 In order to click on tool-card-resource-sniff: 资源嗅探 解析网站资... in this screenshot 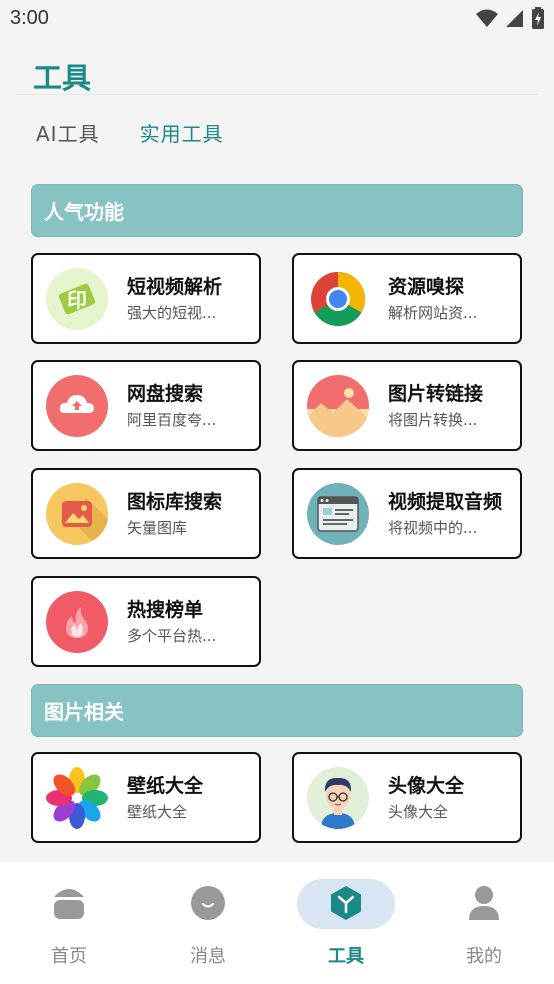, I will do `click(407, 298)`.